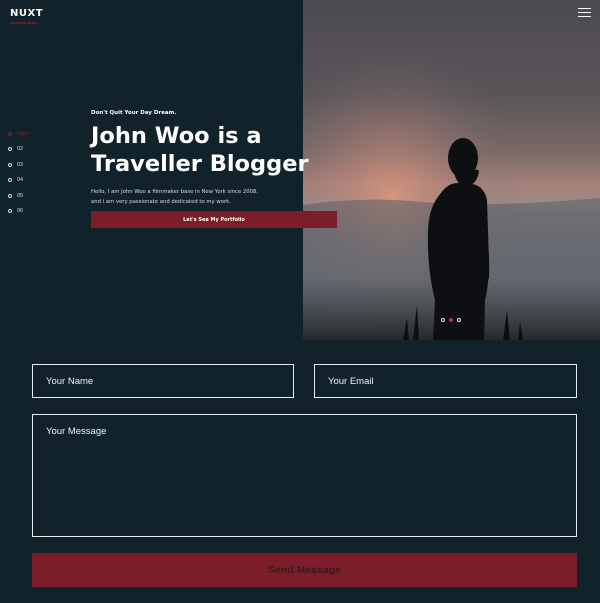 Image resolution: width=600 pixels, height=603 pixels. I want to click on email-field, so click(445, 381).